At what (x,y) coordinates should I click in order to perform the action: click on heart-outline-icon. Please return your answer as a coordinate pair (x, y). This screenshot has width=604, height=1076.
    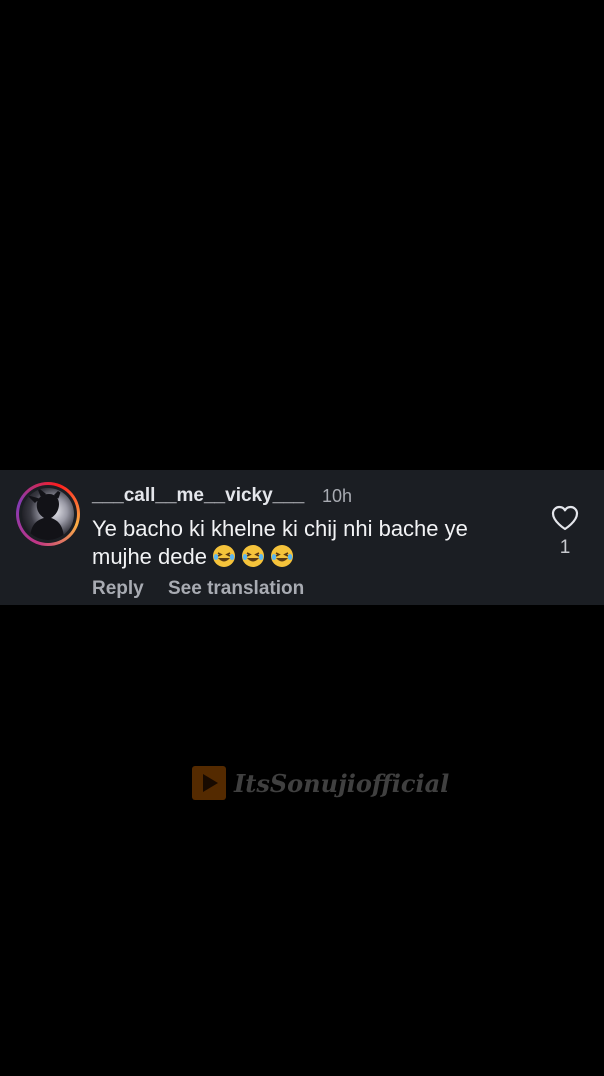
    Looking at the image, I should click on (565, 518).